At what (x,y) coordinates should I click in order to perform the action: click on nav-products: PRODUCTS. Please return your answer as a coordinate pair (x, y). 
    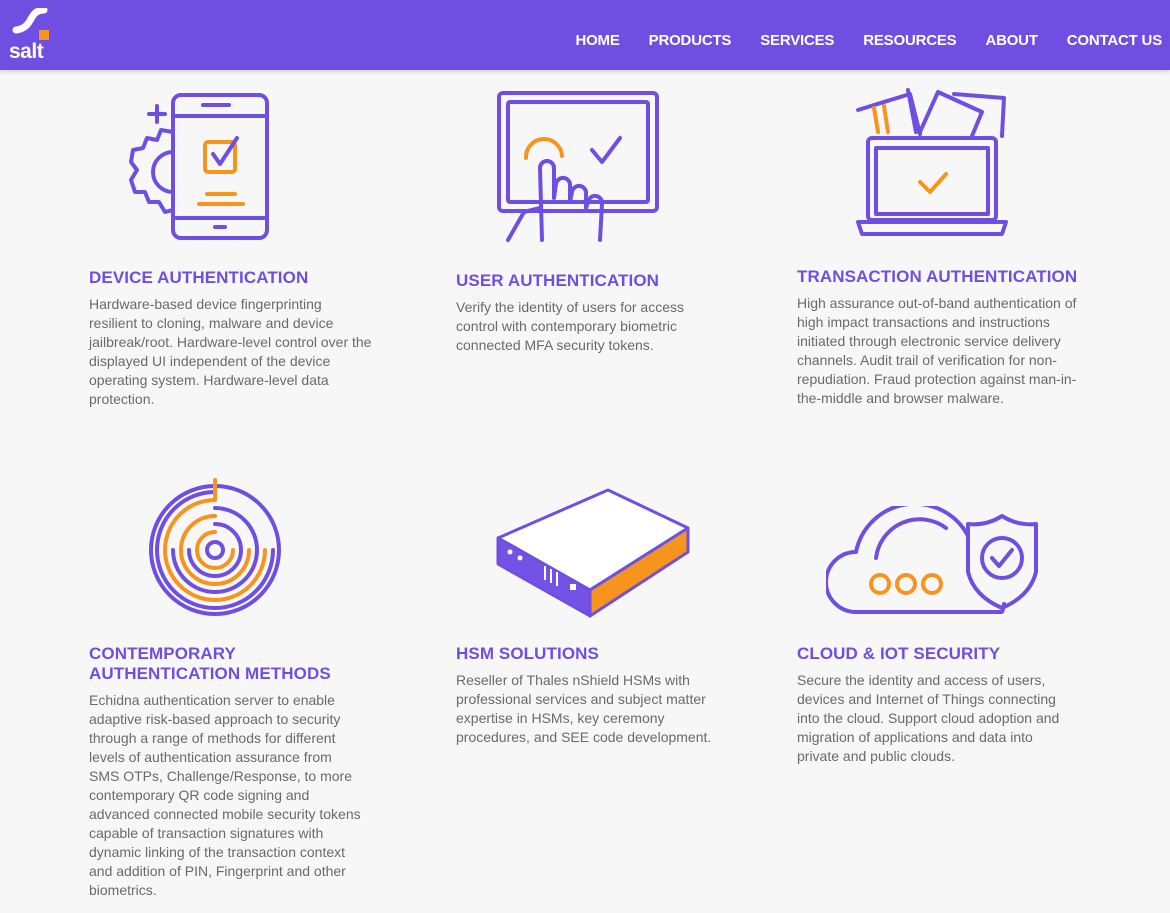
    Looking at the image, I should click on (690, 40).